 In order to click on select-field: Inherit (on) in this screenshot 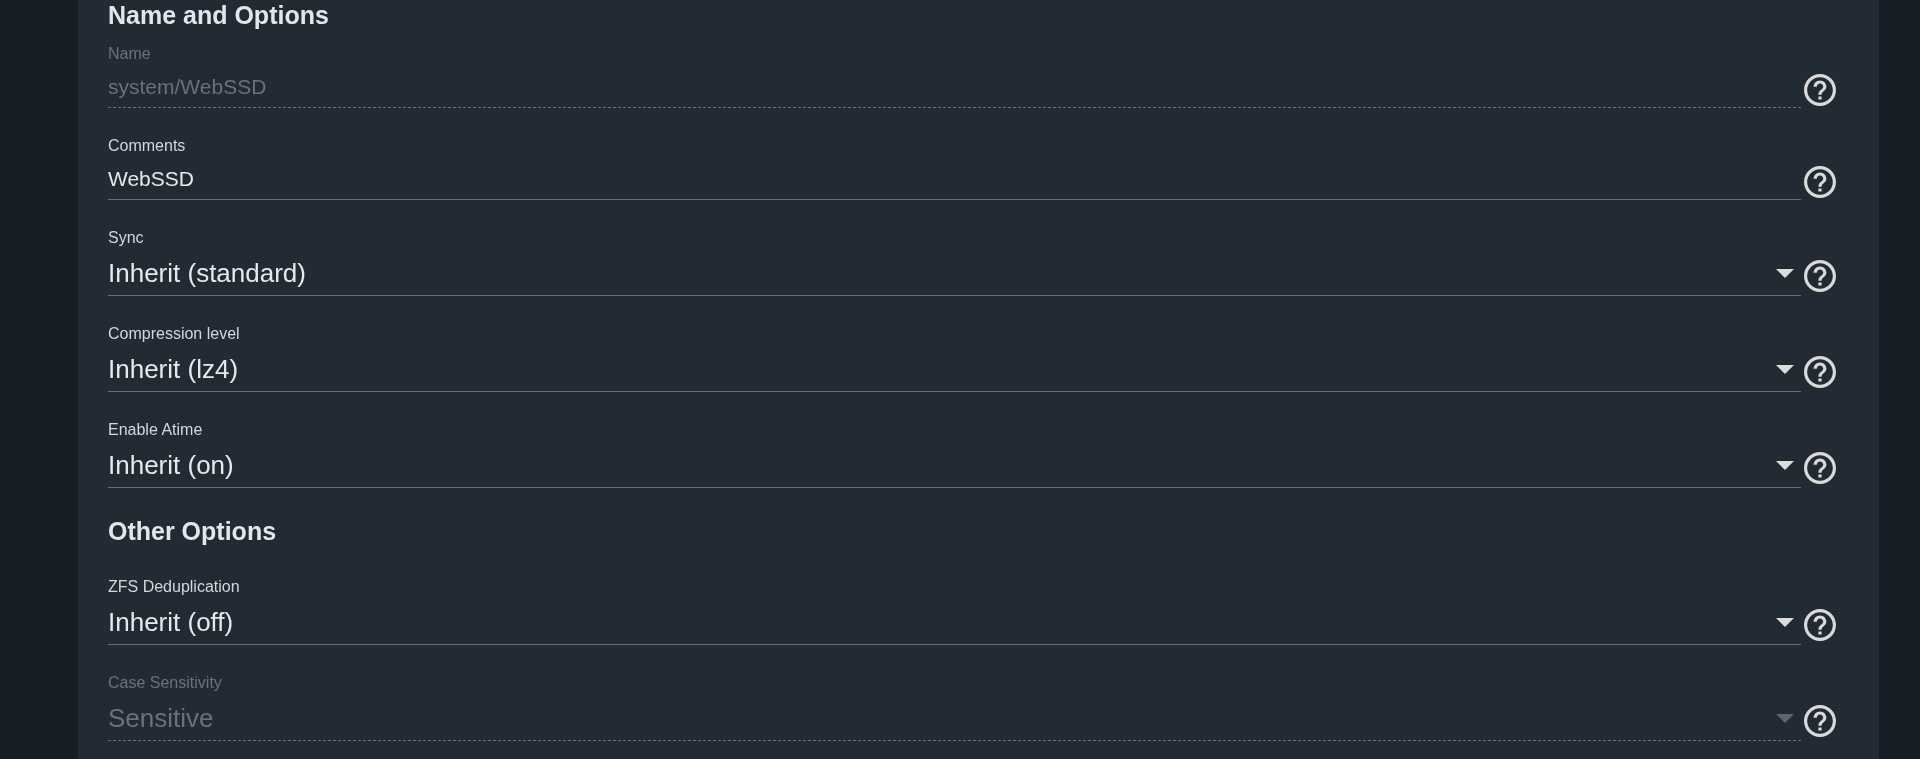, I will do `click(954, 468)`.